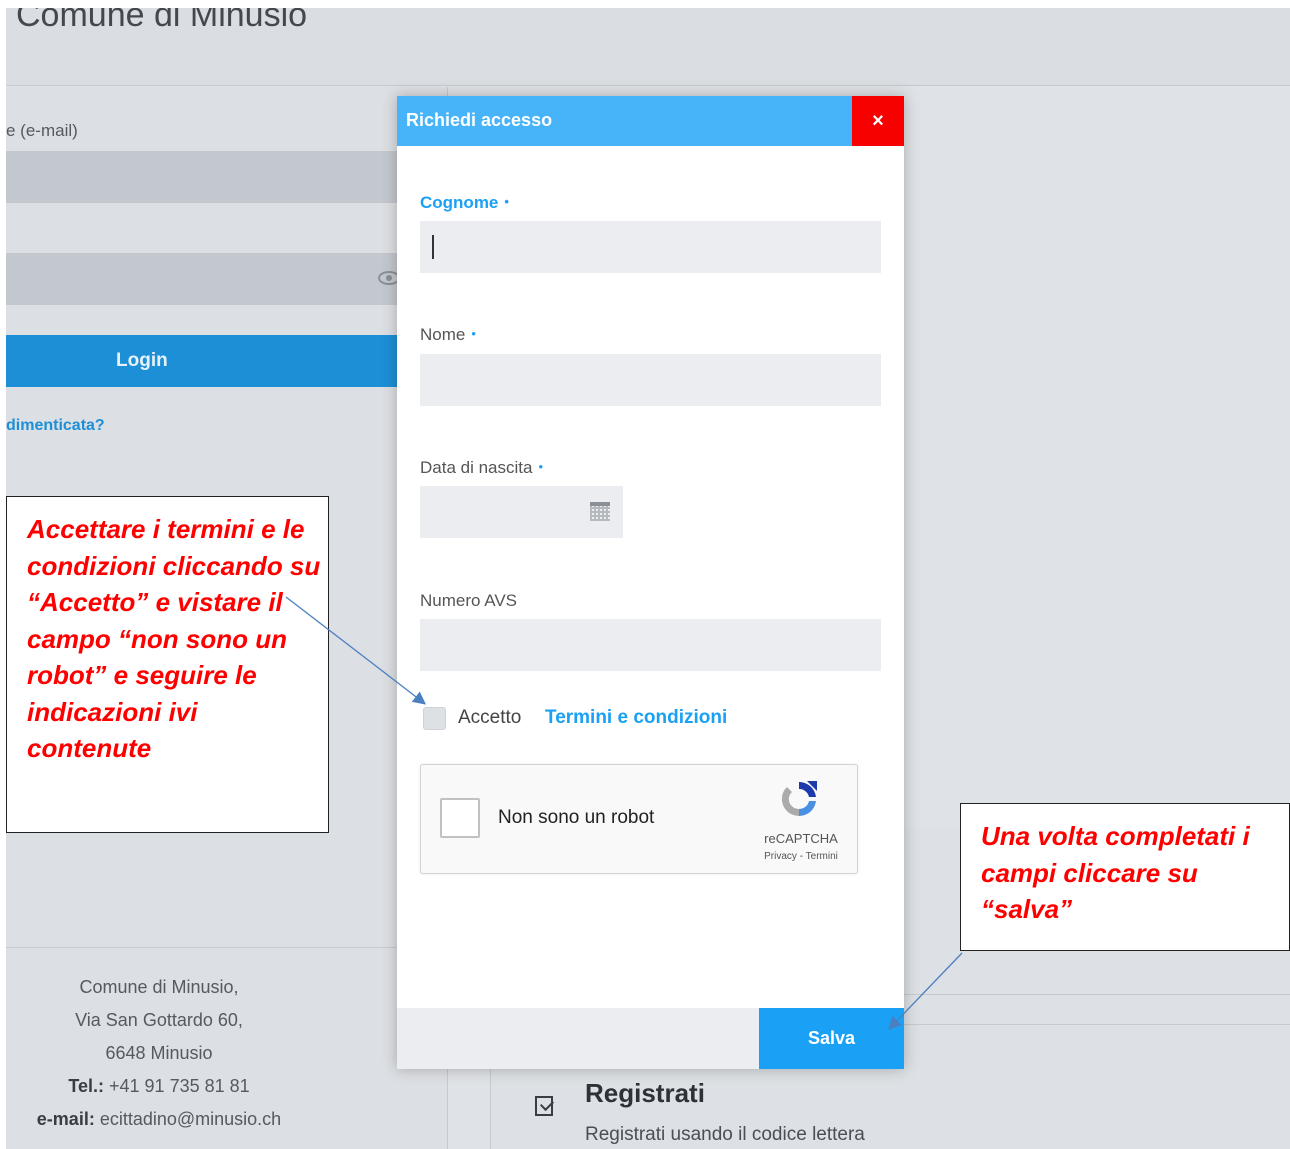  I want to click on data-nascita-label: Data di nascita •, so click(481, 468).